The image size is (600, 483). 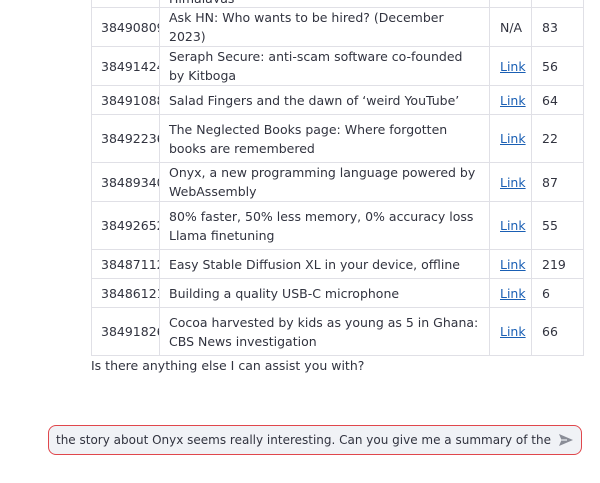 What do you see at coordinates (125, 293) in the screenshot?
I see `story-id-cell: 38486121` at bounding box center [125, 293].